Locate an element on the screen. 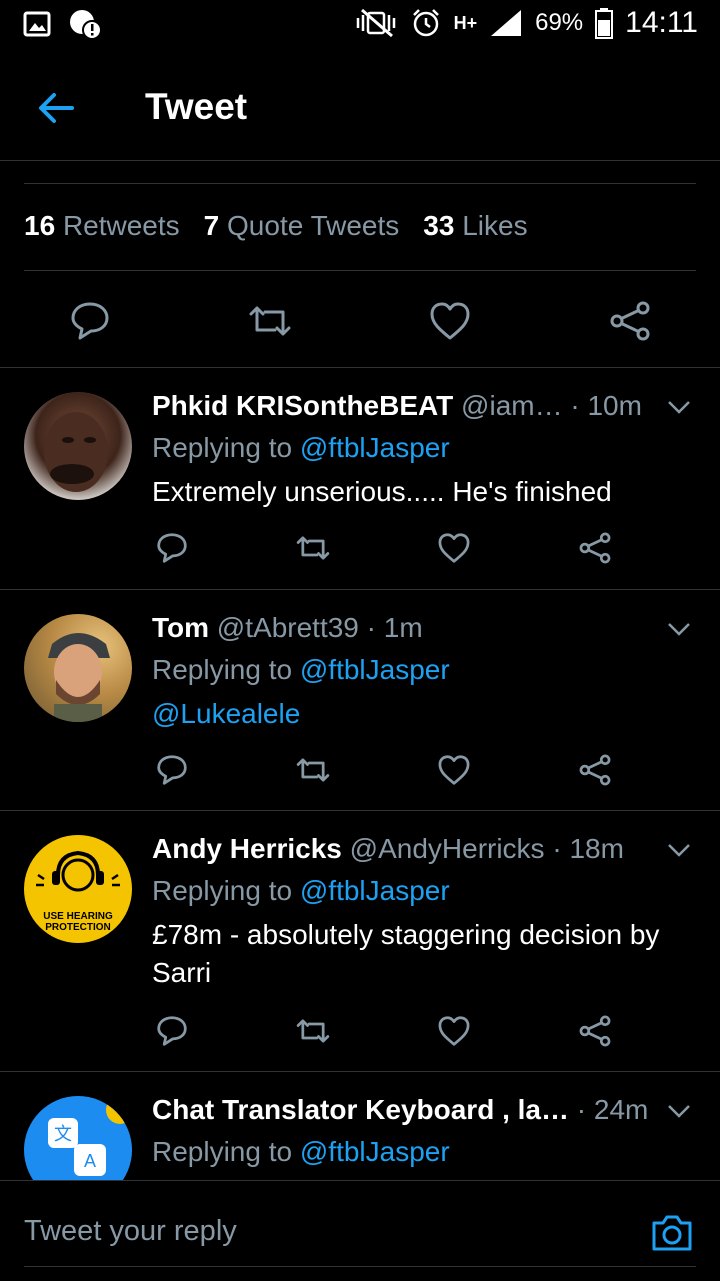  page-title: Tweet is located at coordinates (196, 106).